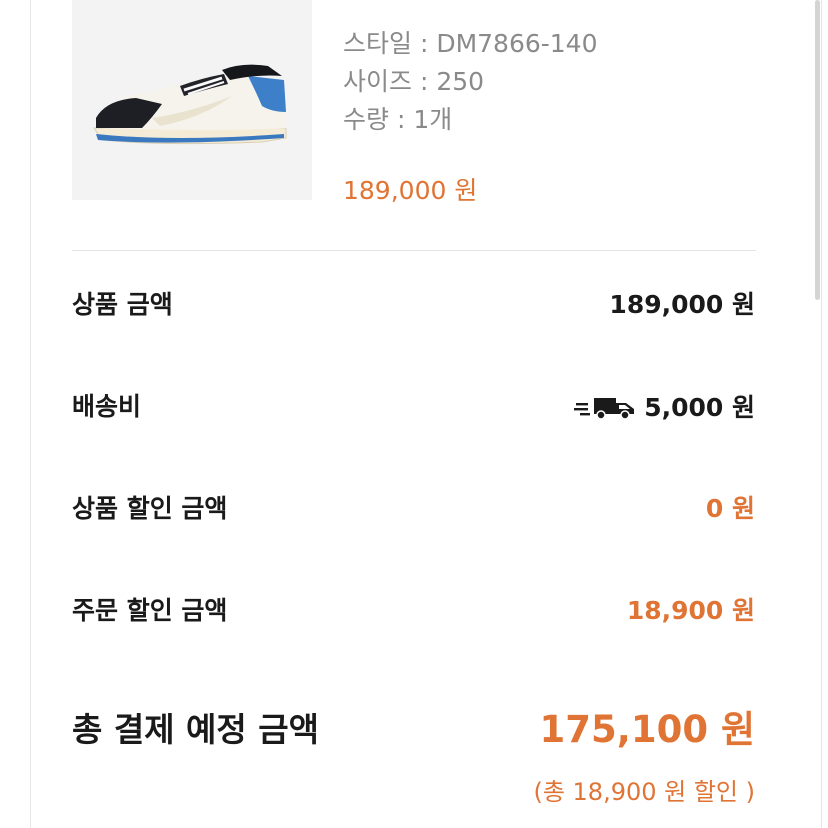 This screenshot has width=828, height=828. I want to click on total-value: 175,100 원, so click(647, 729).